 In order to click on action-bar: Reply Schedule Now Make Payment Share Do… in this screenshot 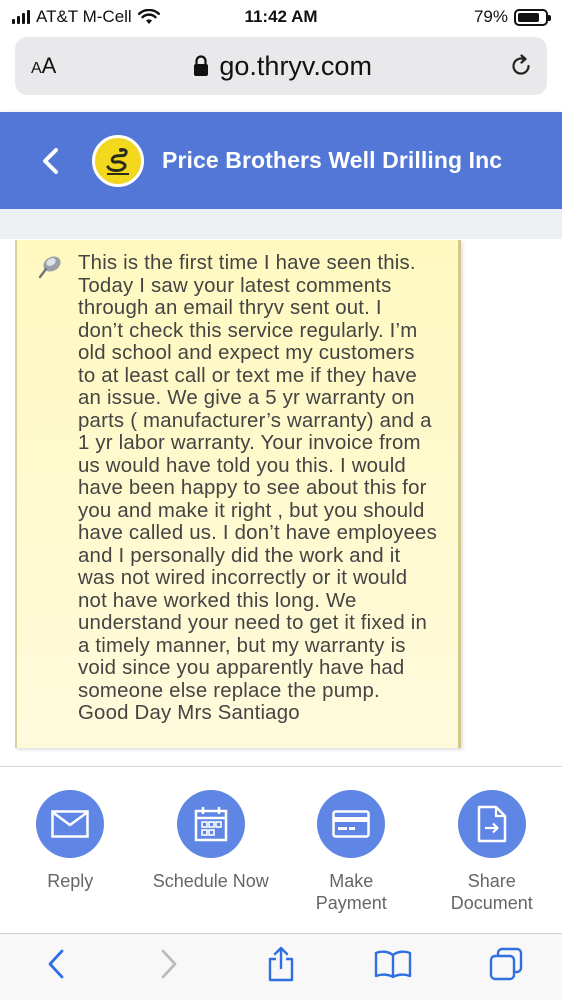, I will do `click(281, 852)`.